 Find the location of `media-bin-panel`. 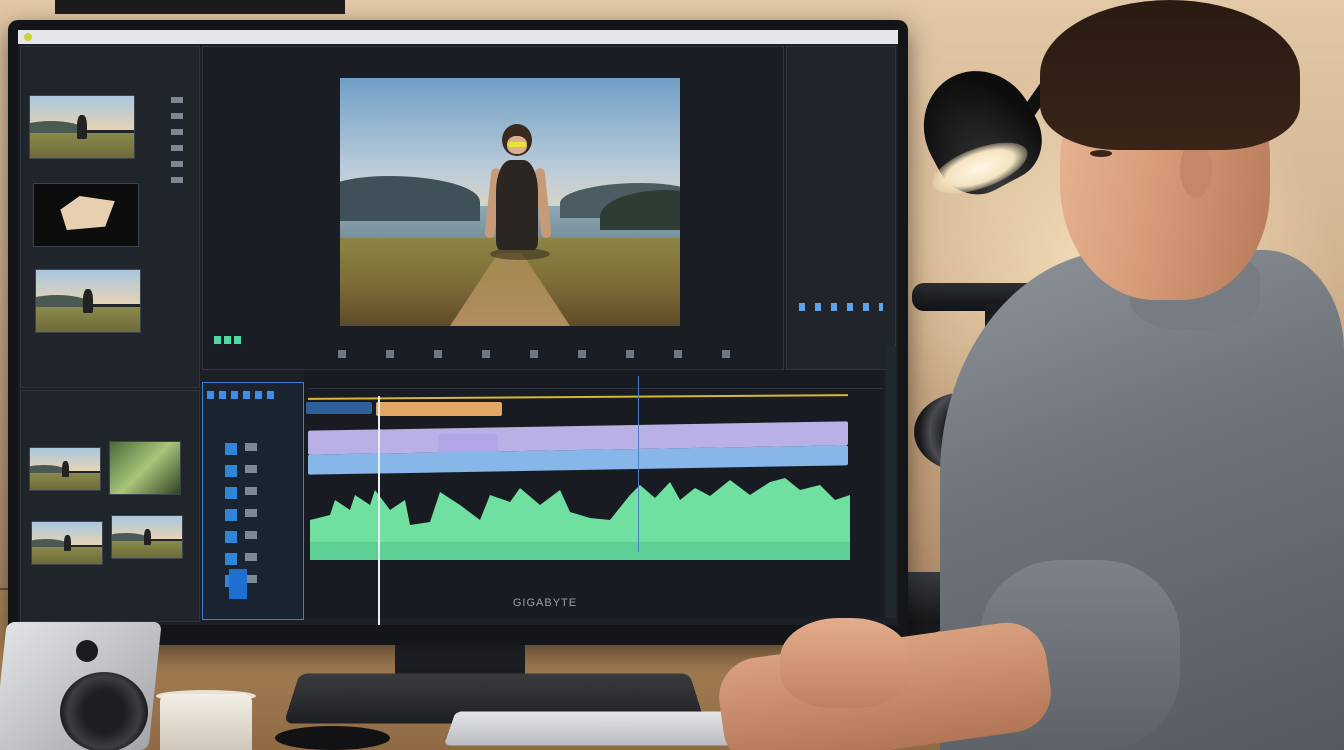

media-bin-panel is located at coordinates (110, 217).